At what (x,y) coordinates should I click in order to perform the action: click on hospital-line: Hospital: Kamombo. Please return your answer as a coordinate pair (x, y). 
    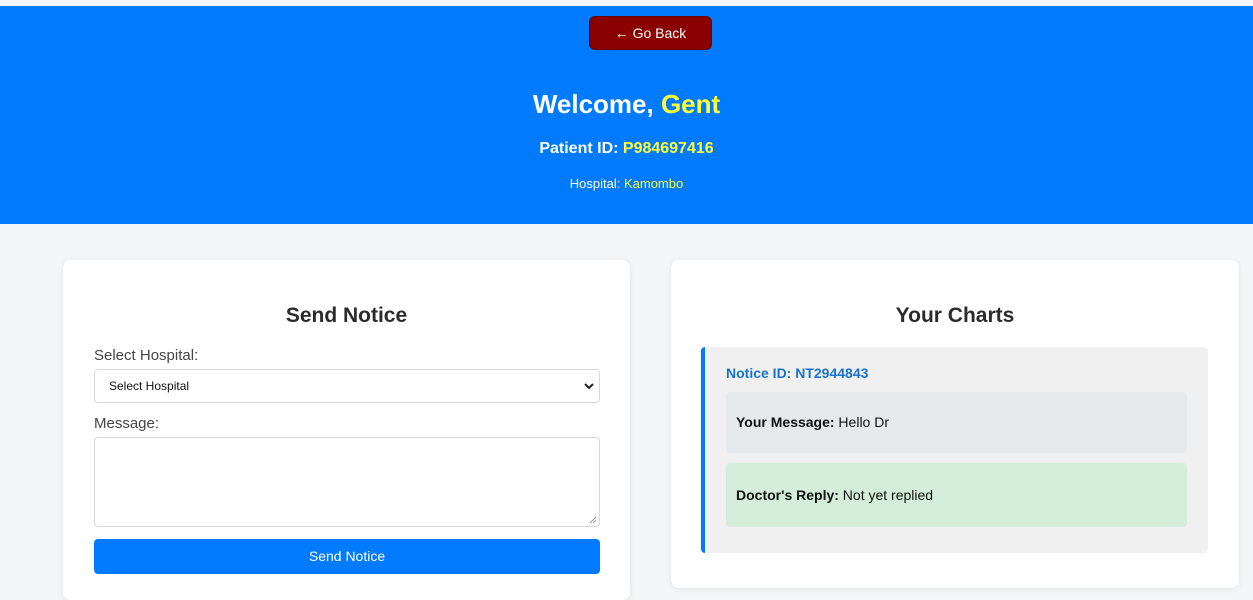
    Looking at the image, I should click on (626, 184).